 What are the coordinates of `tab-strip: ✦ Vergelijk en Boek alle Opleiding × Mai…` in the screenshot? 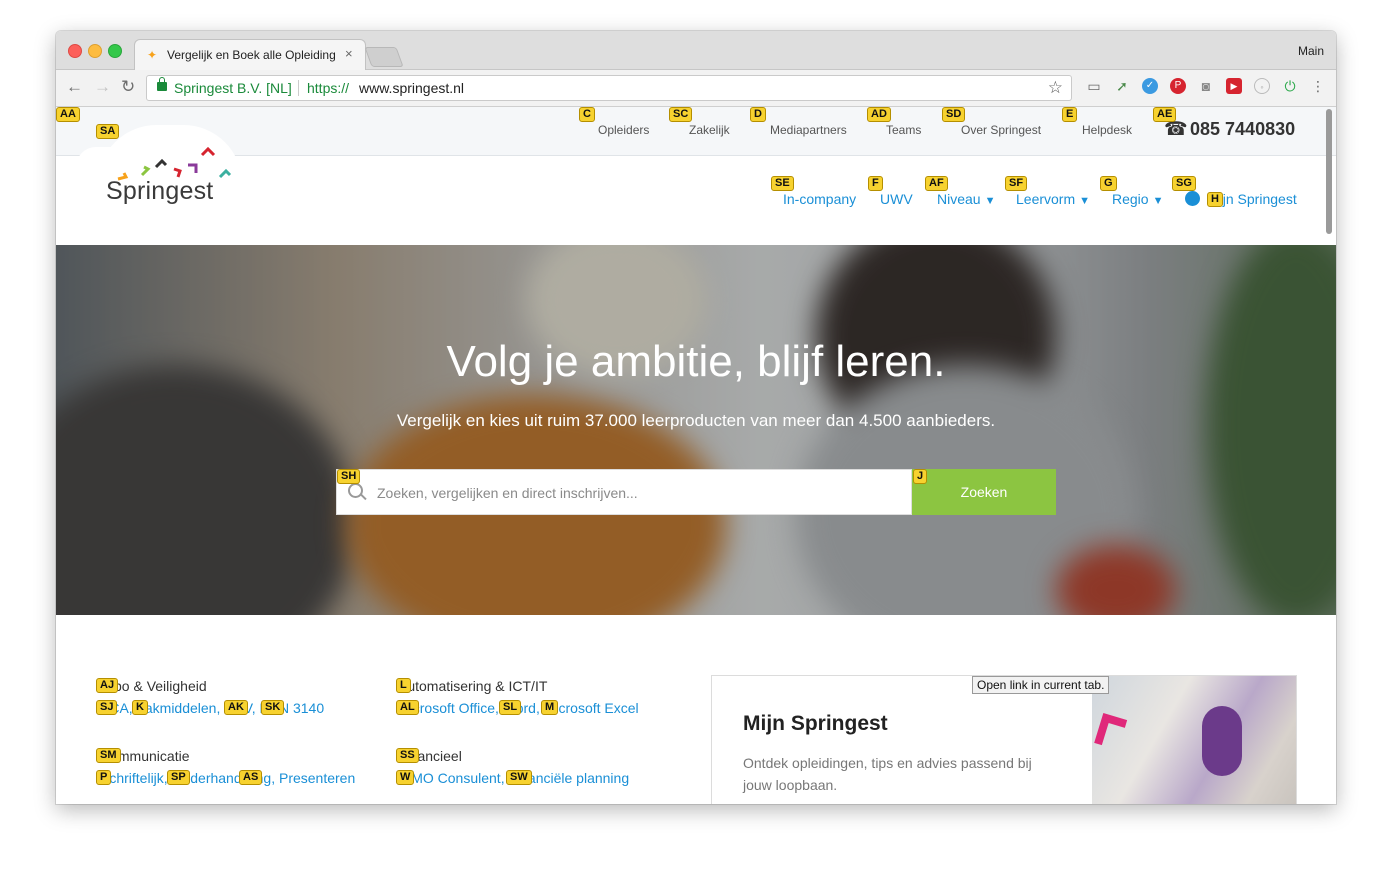 It's located at (696, 50).